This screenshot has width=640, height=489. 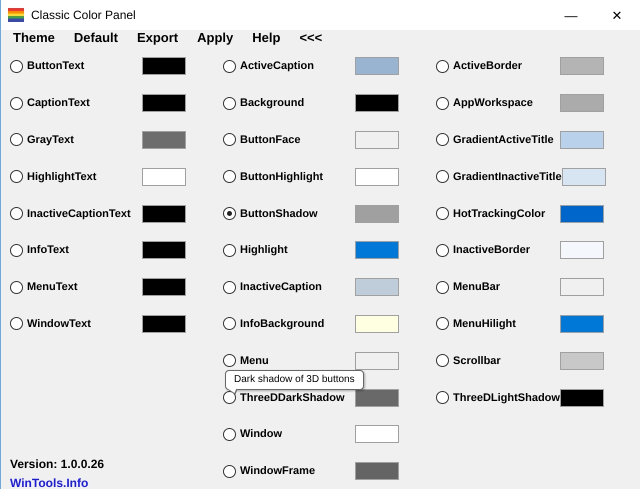 I want to click on menu-item: Export, so click(x=157, y=37).